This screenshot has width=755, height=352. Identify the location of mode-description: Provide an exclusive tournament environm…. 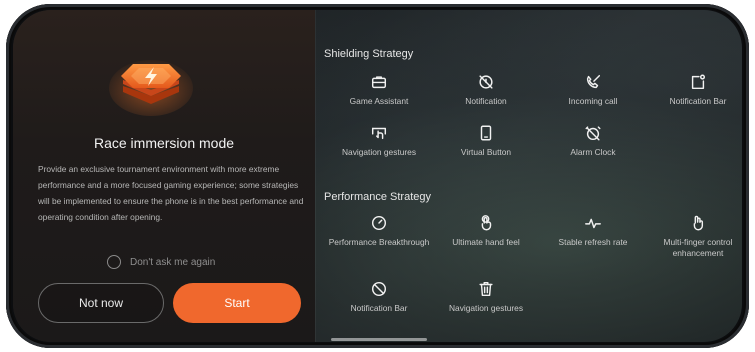
(171, 193).